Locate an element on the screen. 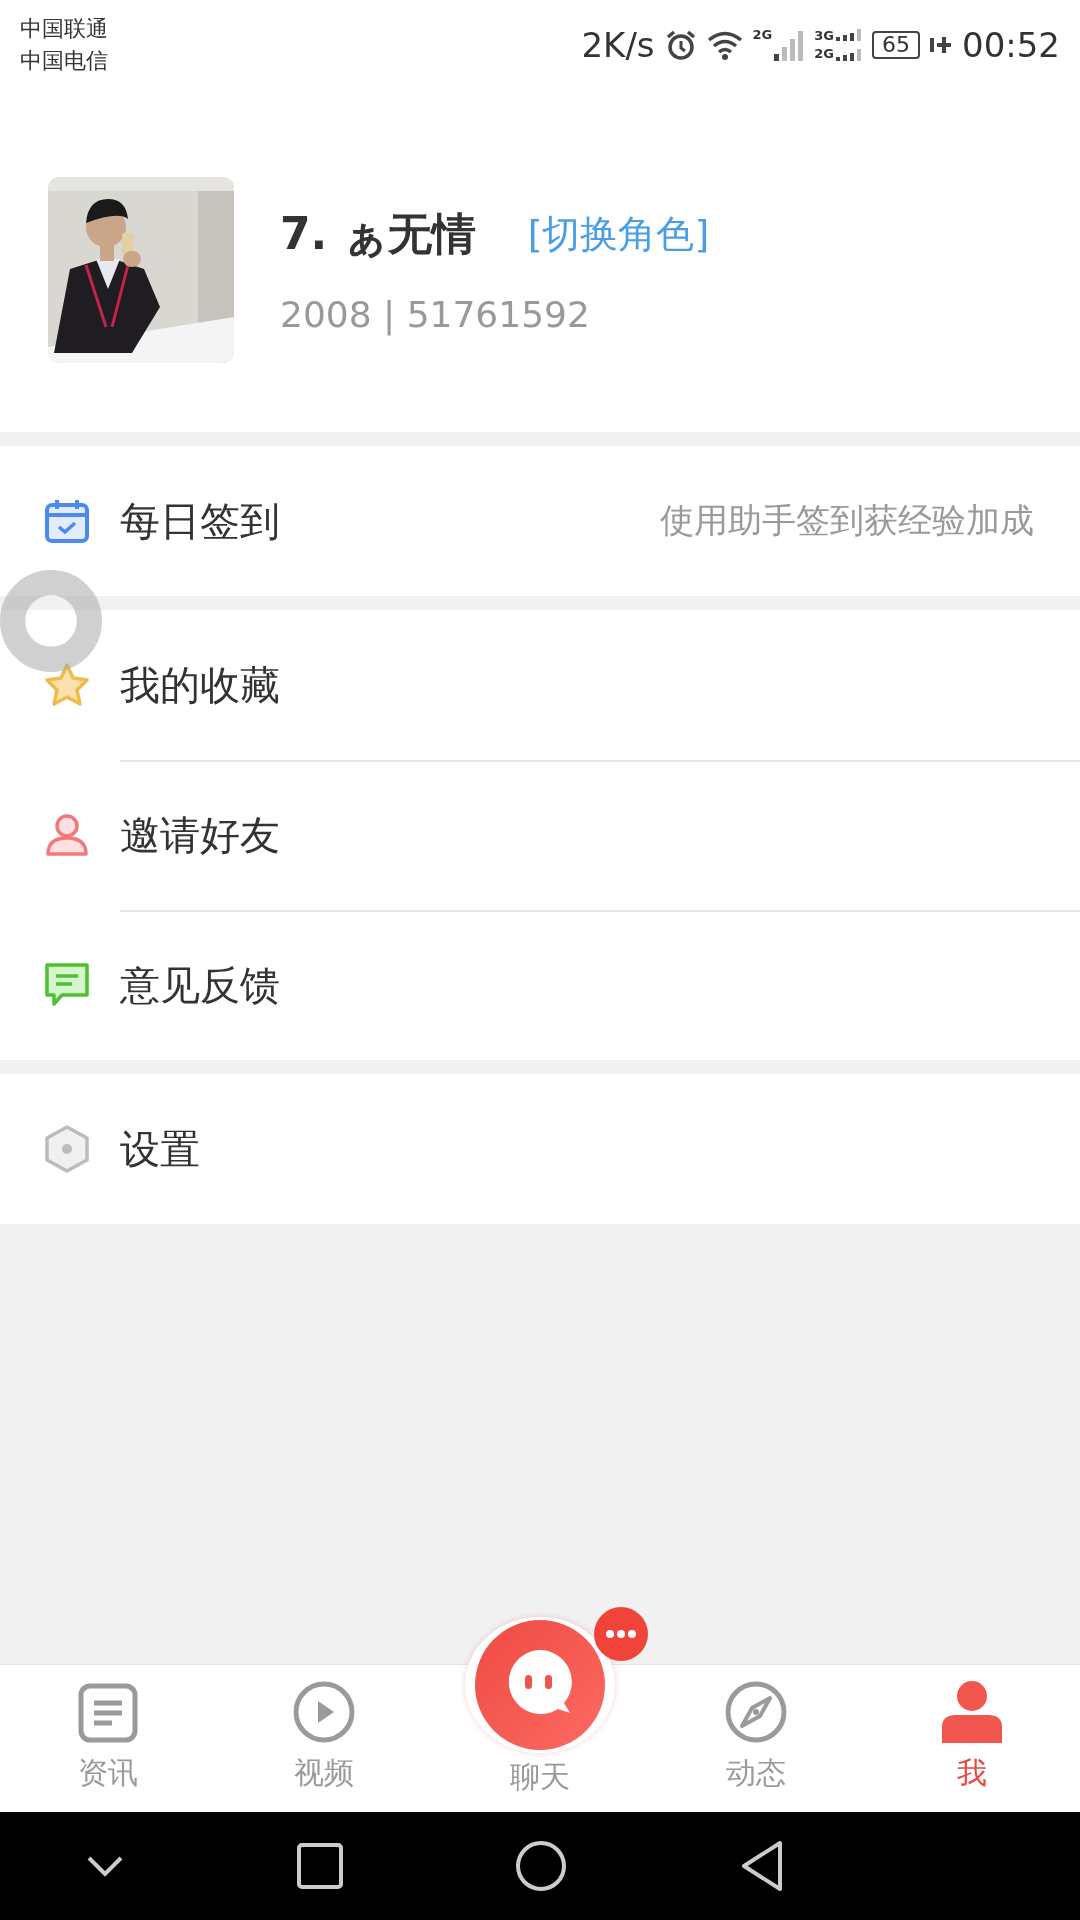 The image size is (1080, 1920). clock-time: 00:52 is located at coordinates (1011, 45).